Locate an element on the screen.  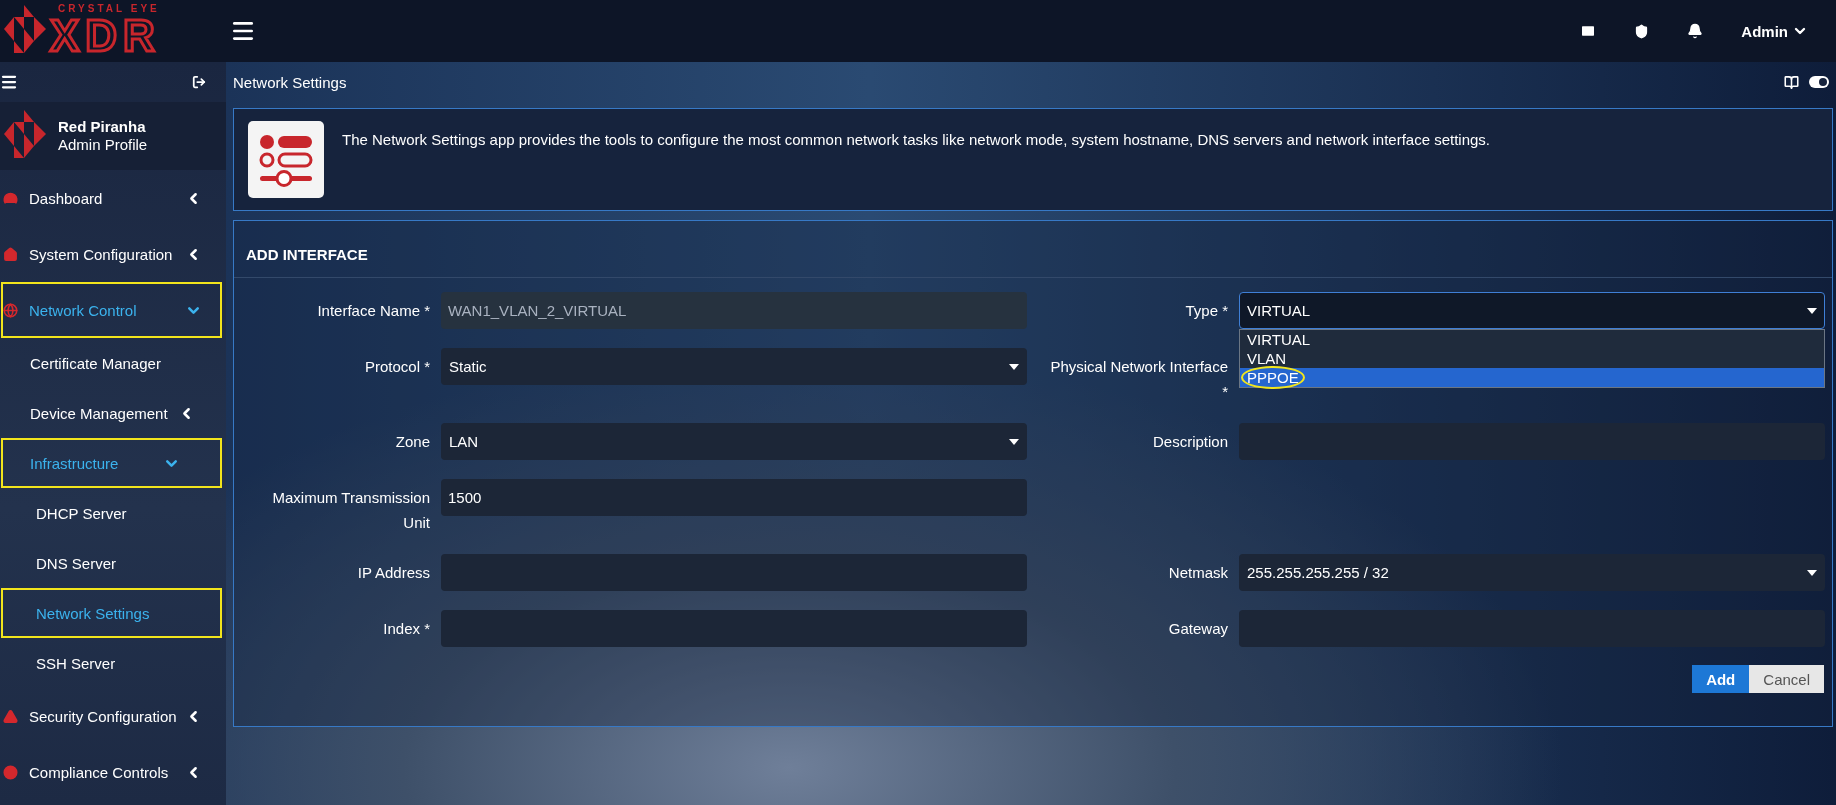
add-button: Add is located at coordinates (1721, 679).